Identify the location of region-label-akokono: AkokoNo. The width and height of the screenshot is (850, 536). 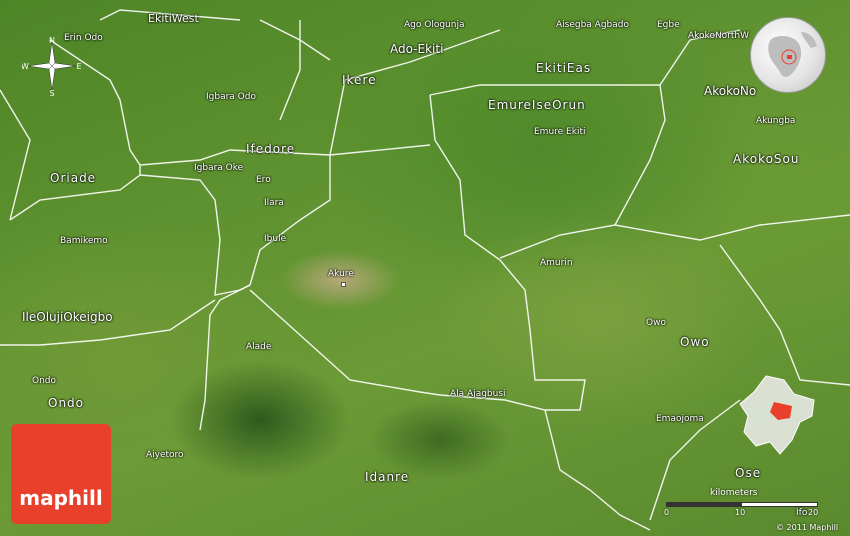
(730, 91).